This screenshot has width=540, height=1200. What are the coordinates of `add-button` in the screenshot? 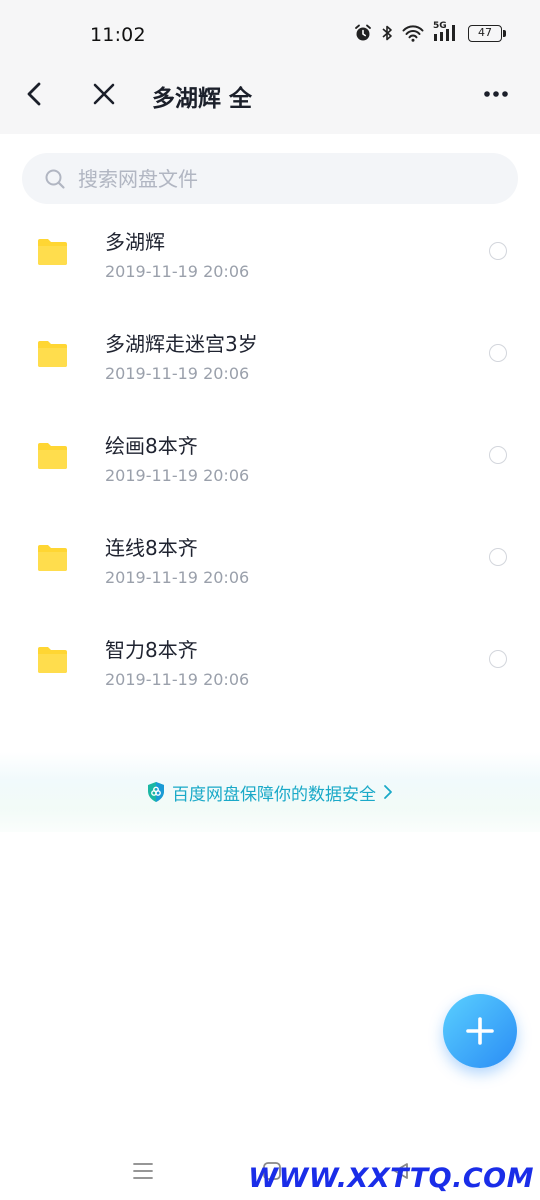 It's located at (480, 1031).